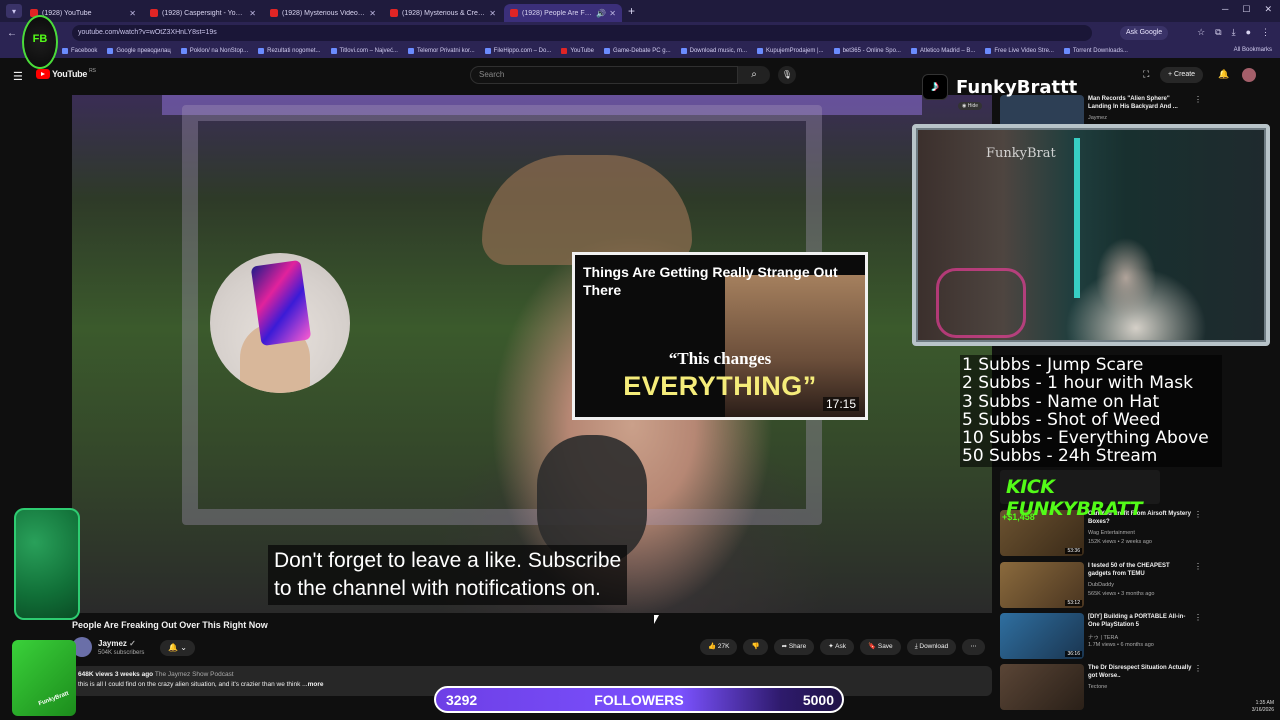 The height and width of the screenshot is (720, 1280). Describe the element at coordinates (1230, 710) in the screenshot. I see `system-clock: 1:35 AM 3/16/2026` at that location.